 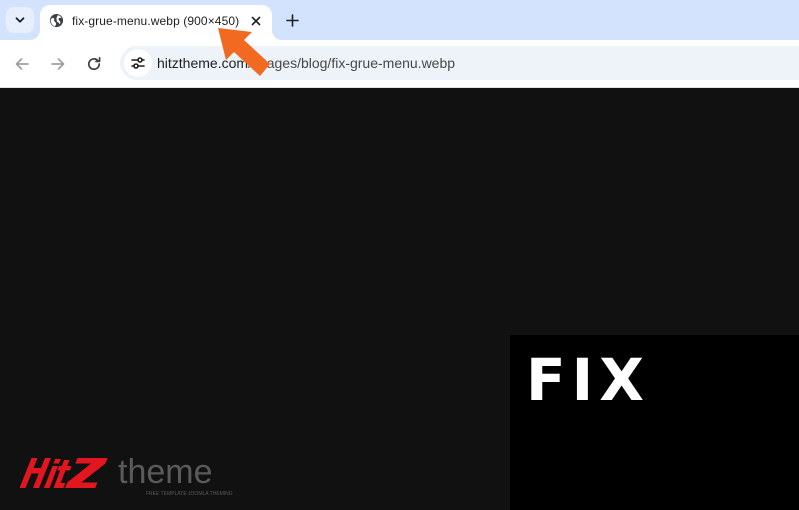 I want to click on reload-button, so click(x=94, y=64).